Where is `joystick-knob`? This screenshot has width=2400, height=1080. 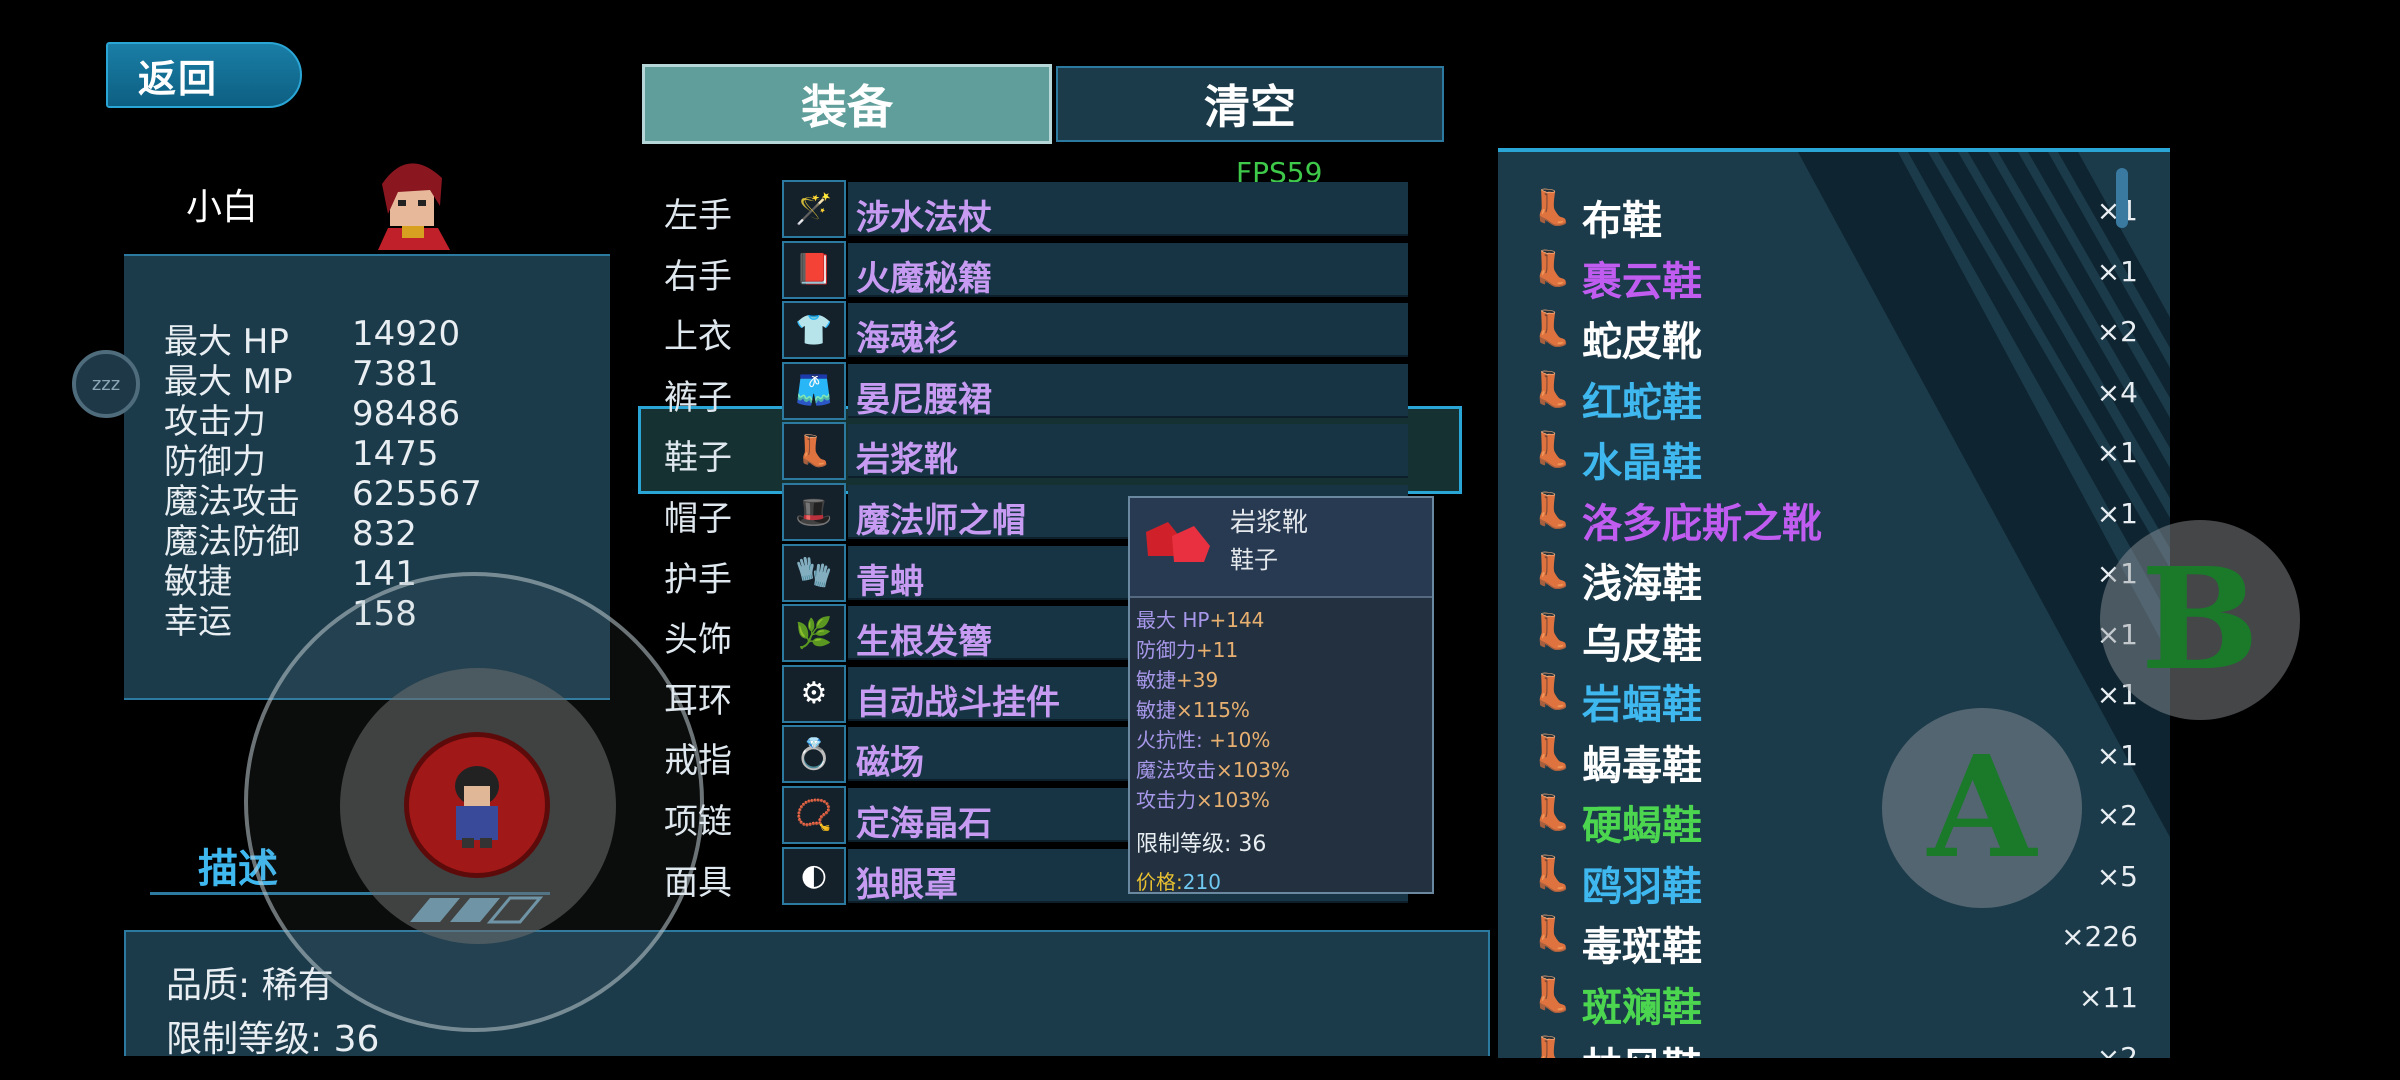 joystick-knob is located at coordinates (477, 805).